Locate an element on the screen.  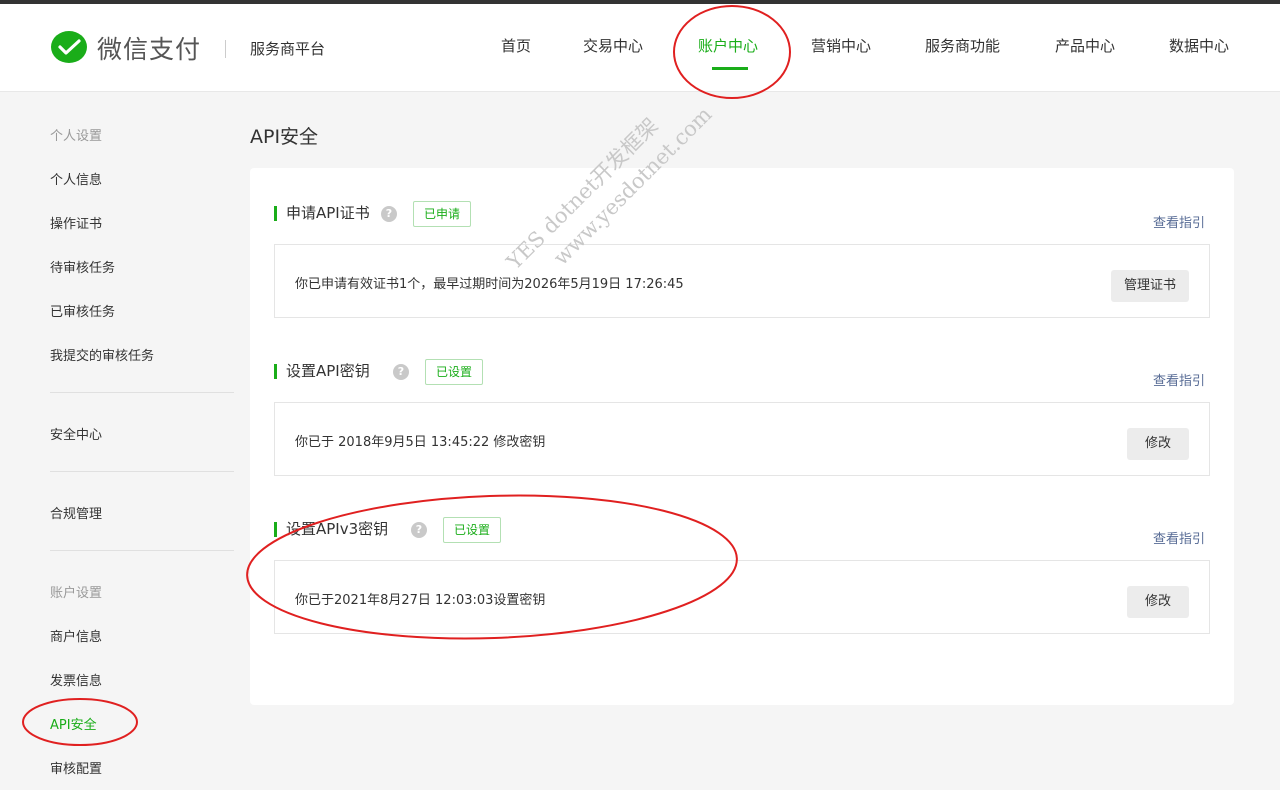
sidebar-item-invoice-info: 发票信息 is located at coordinates (76, 679).